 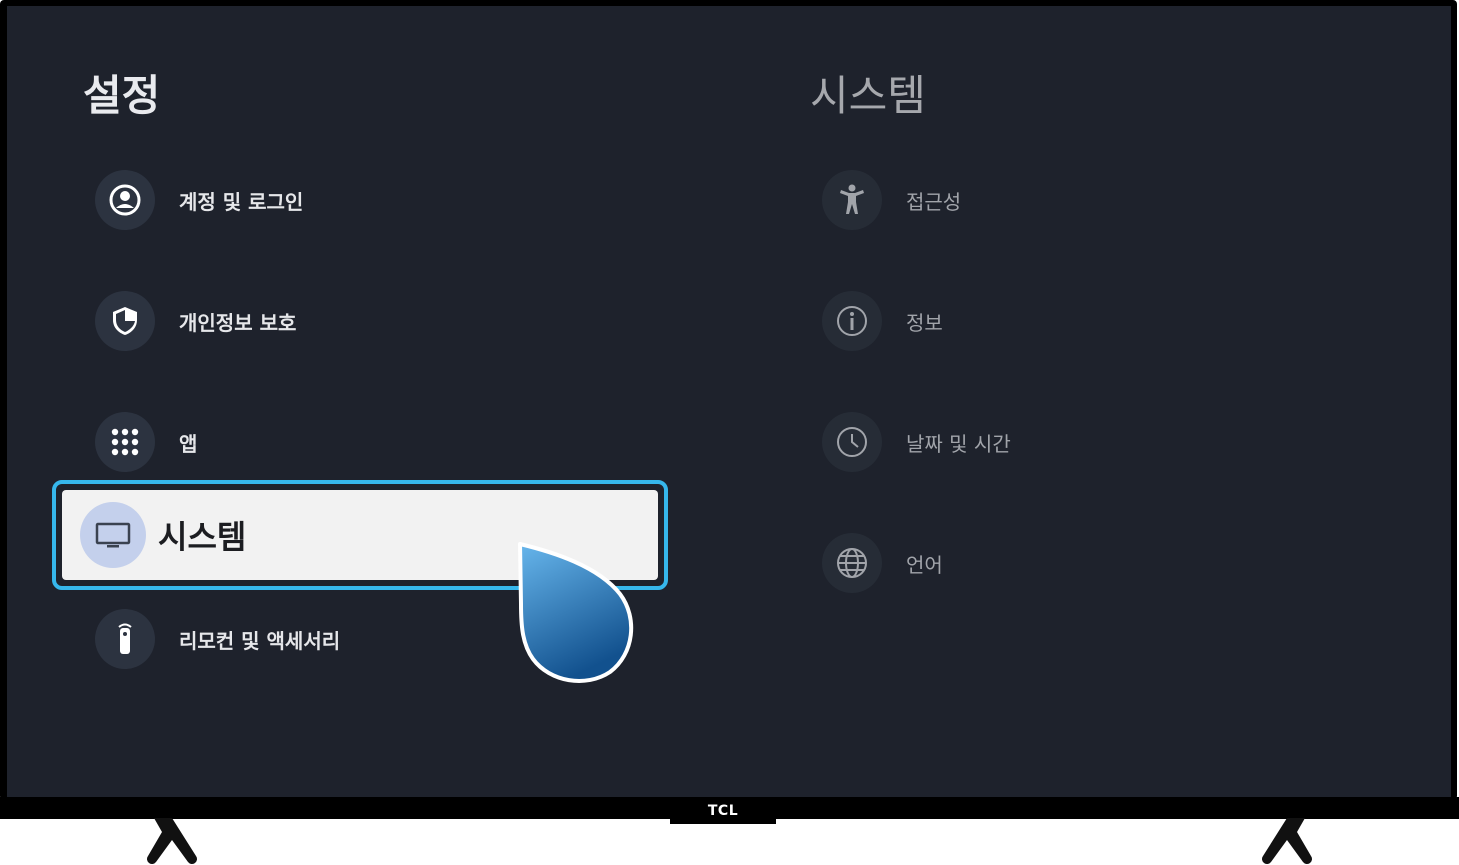 What do you see at coordinates (125, 639) in the screenshot?
I see `remote-icon` at bounding box center [125, 639].